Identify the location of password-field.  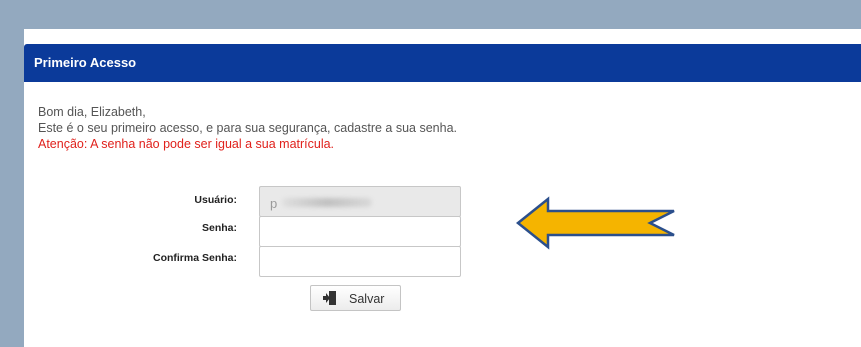
(360, 231).